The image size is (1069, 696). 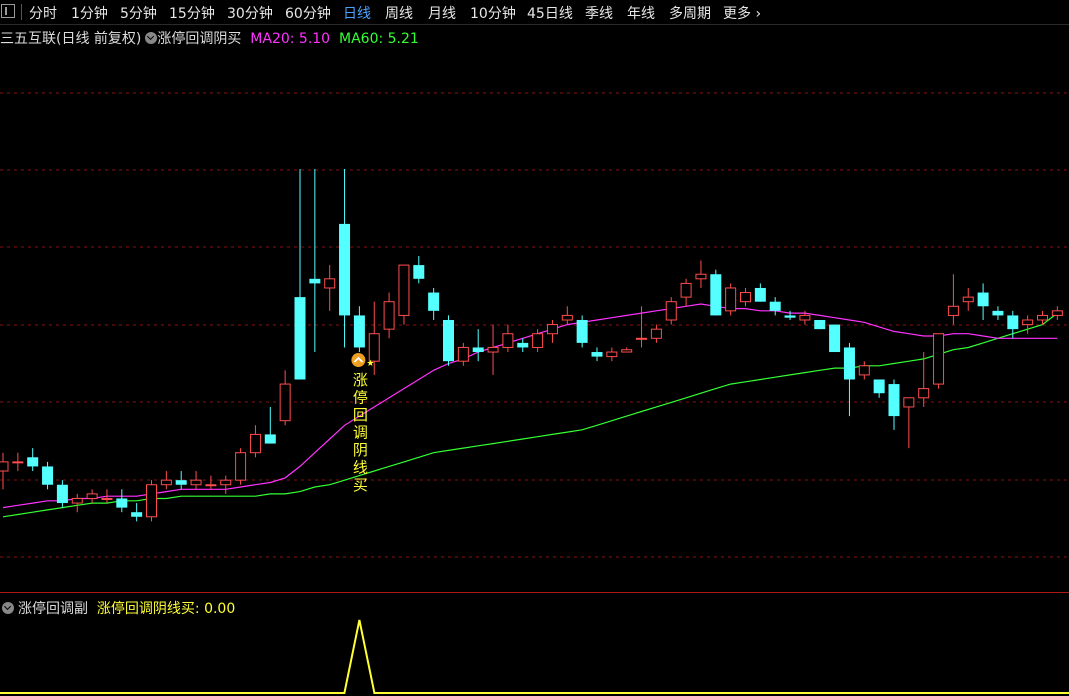 What do you see at coordinates (148, 609) in the screenshot?
I see `sub-series-label: 涨停回调阴线买:` at bounding box center [148, 609].